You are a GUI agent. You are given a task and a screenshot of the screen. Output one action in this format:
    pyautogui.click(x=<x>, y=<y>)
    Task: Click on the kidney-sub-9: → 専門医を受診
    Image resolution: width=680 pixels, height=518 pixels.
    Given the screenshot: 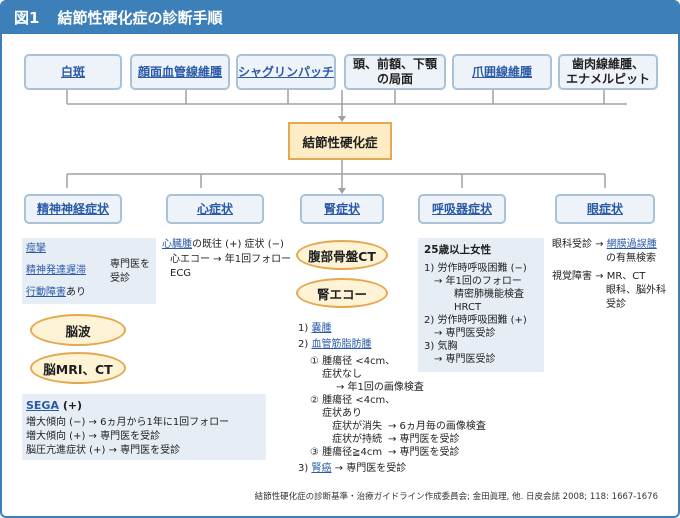 What is the action you would take?
    pyautogui.click(x=424, y=439)
    